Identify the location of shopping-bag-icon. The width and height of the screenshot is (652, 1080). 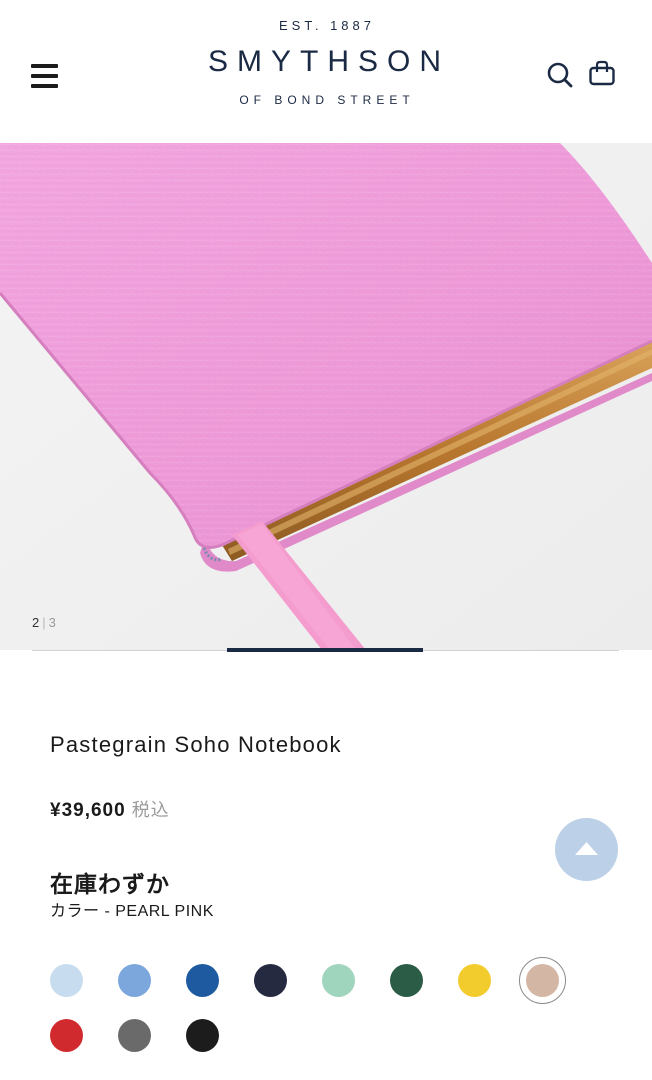
(602, 74).